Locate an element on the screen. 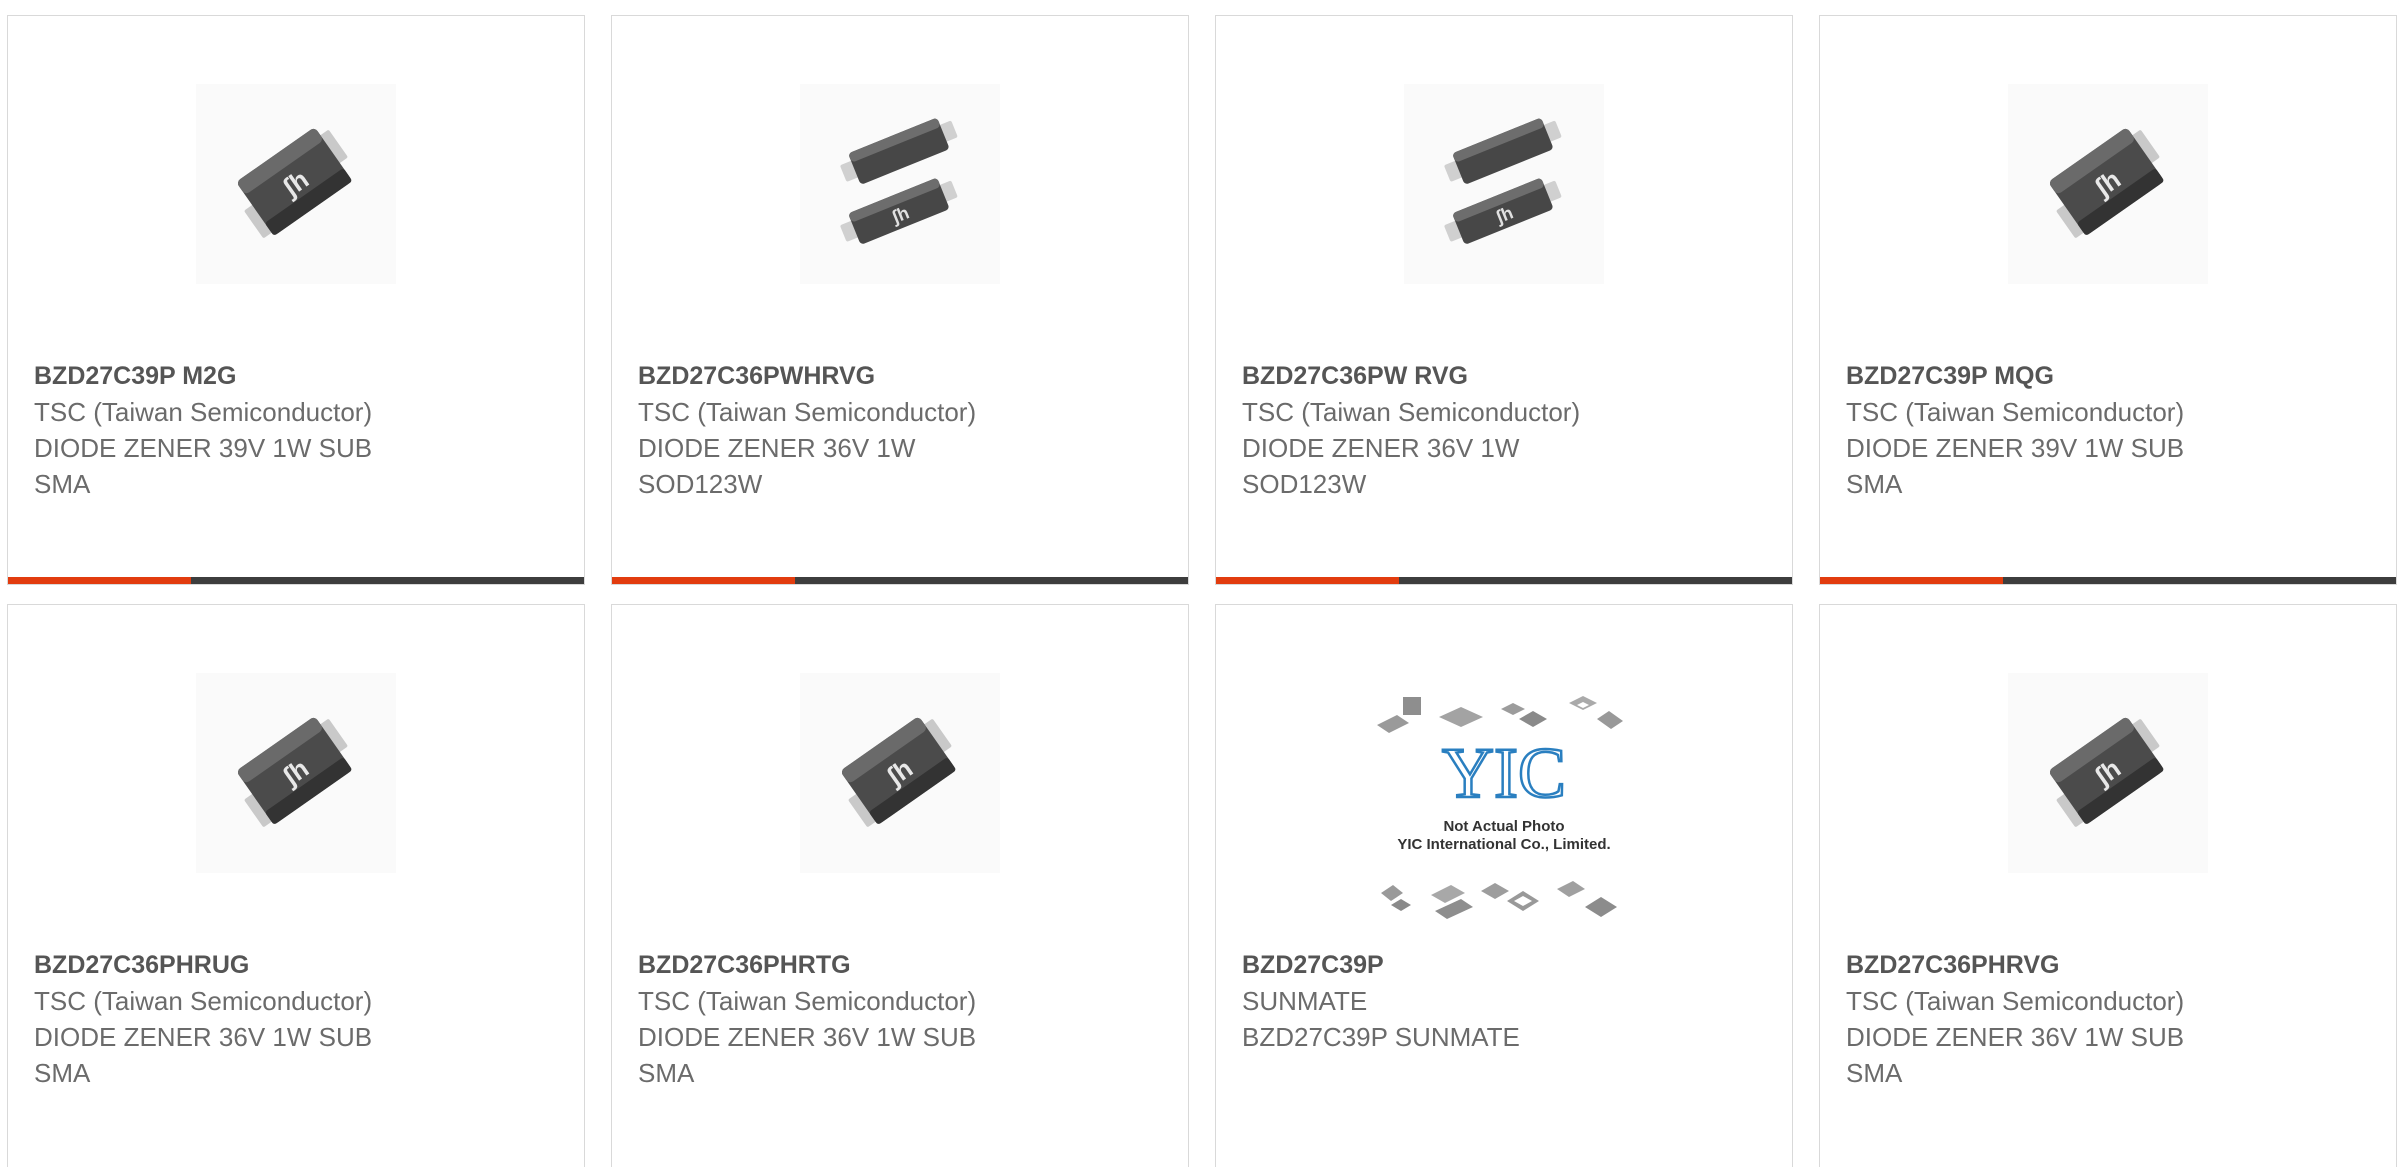  product-info: BZD27C39P SUNMATE BZD27C39P SUNMATE is located at coordinates (1507, 1001).